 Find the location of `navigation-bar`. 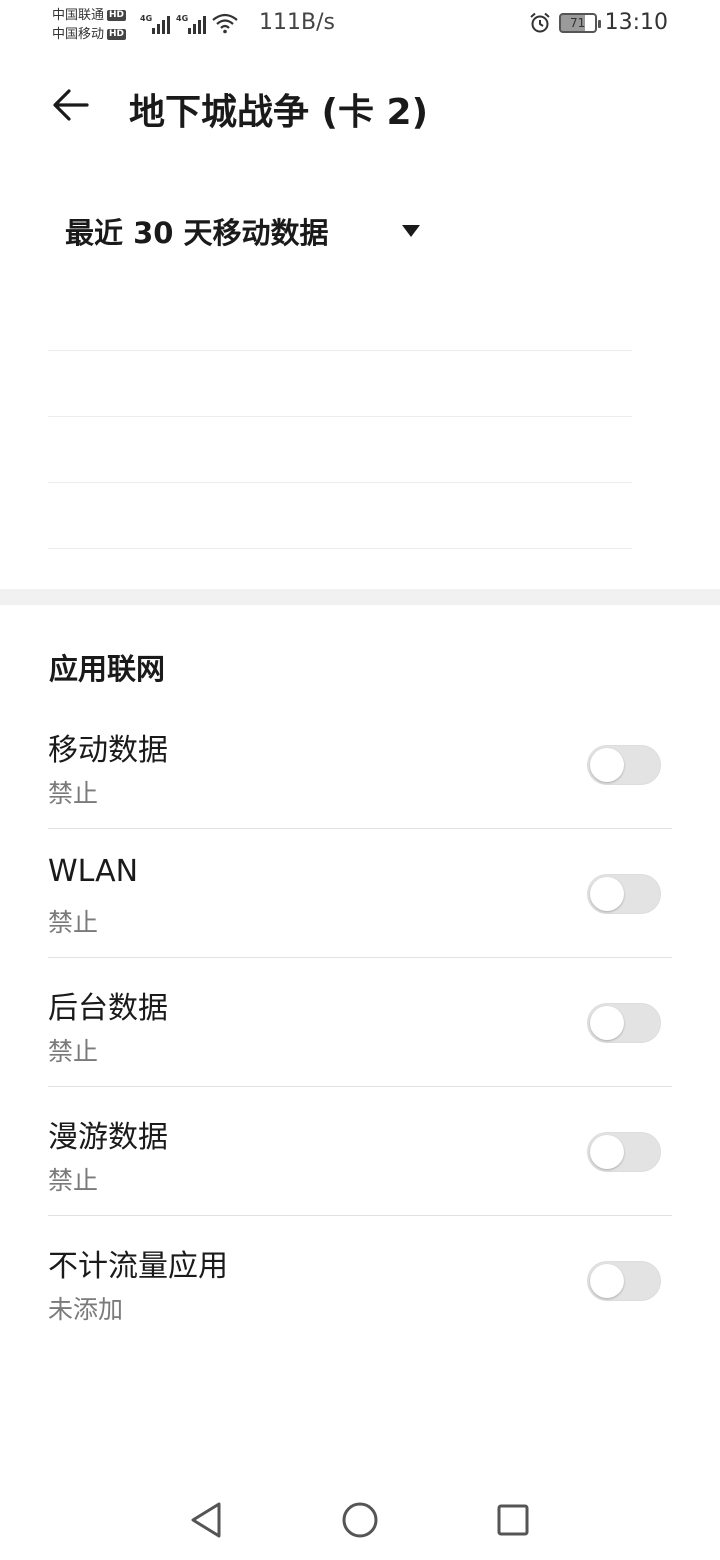

navigation-bar is located at coordinates (360, 1520).